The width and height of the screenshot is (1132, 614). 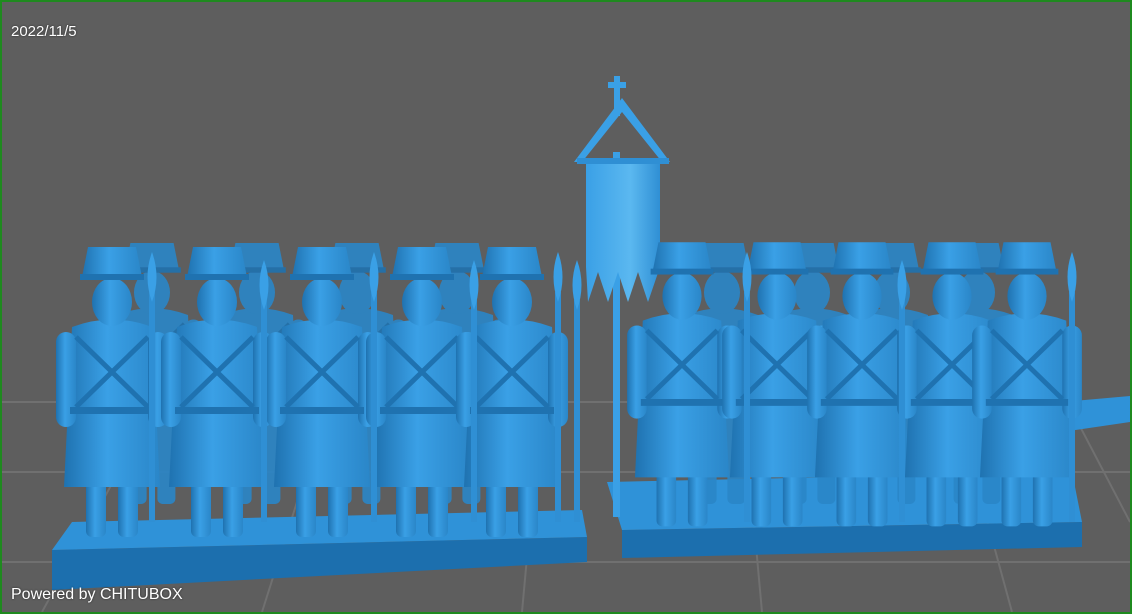 What do you see at coordinates (577, 391) in the screenshot?
I see `spear` at bounding box center [577, 391].